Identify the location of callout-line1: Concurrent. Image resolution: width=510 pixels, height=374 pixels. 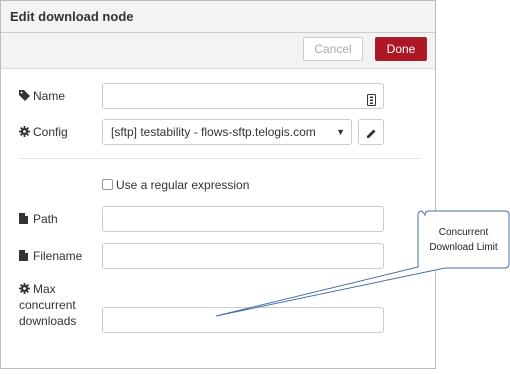
(463, 232).